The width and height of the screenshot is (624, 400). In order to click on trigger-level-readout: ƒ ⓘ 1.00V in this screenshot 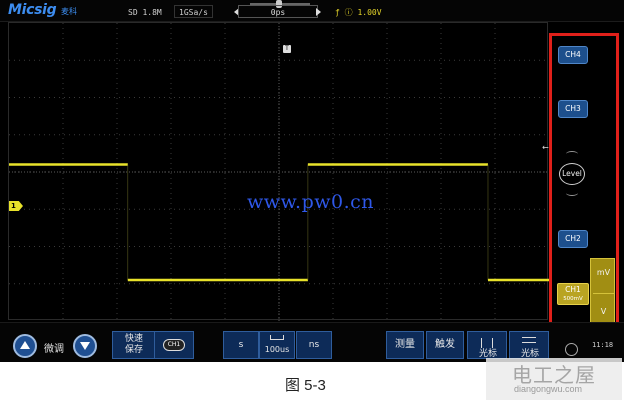, I will do `click(358, 11)`.